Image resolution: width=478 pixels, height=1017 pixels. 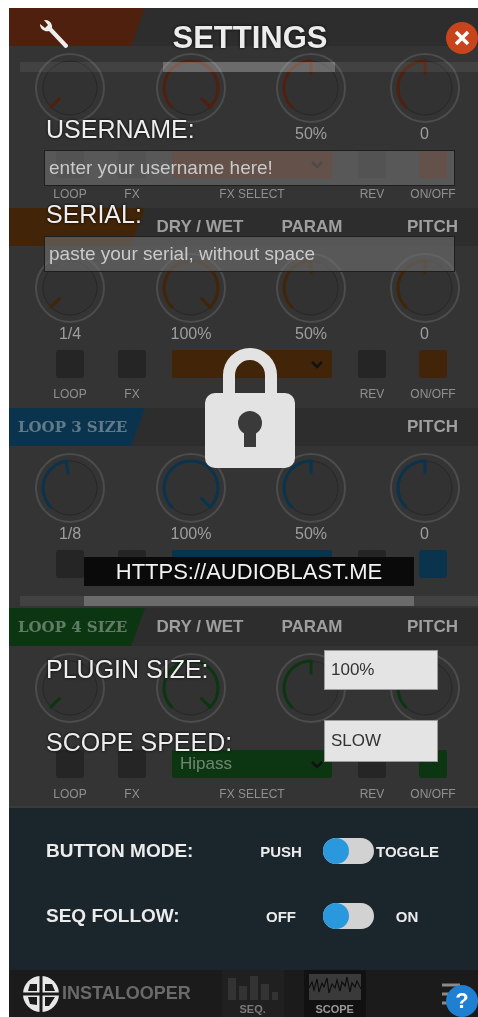 What do you see at coordinates (70, 534) in the screenshot?
I see `knob-value: 1/8` at bounding box center [70, 534].